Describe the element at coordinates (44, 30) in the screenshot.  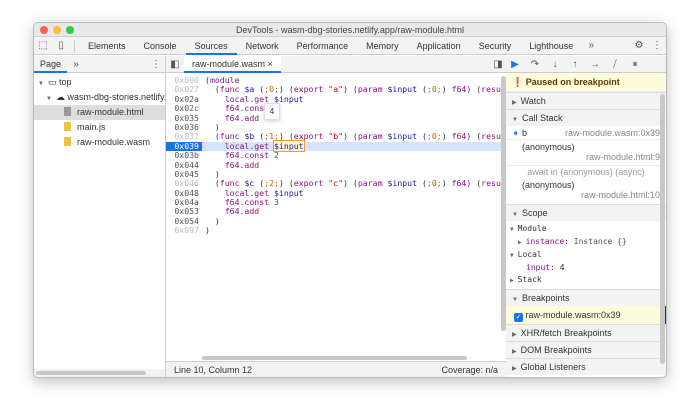
I see `close-button` at that location.